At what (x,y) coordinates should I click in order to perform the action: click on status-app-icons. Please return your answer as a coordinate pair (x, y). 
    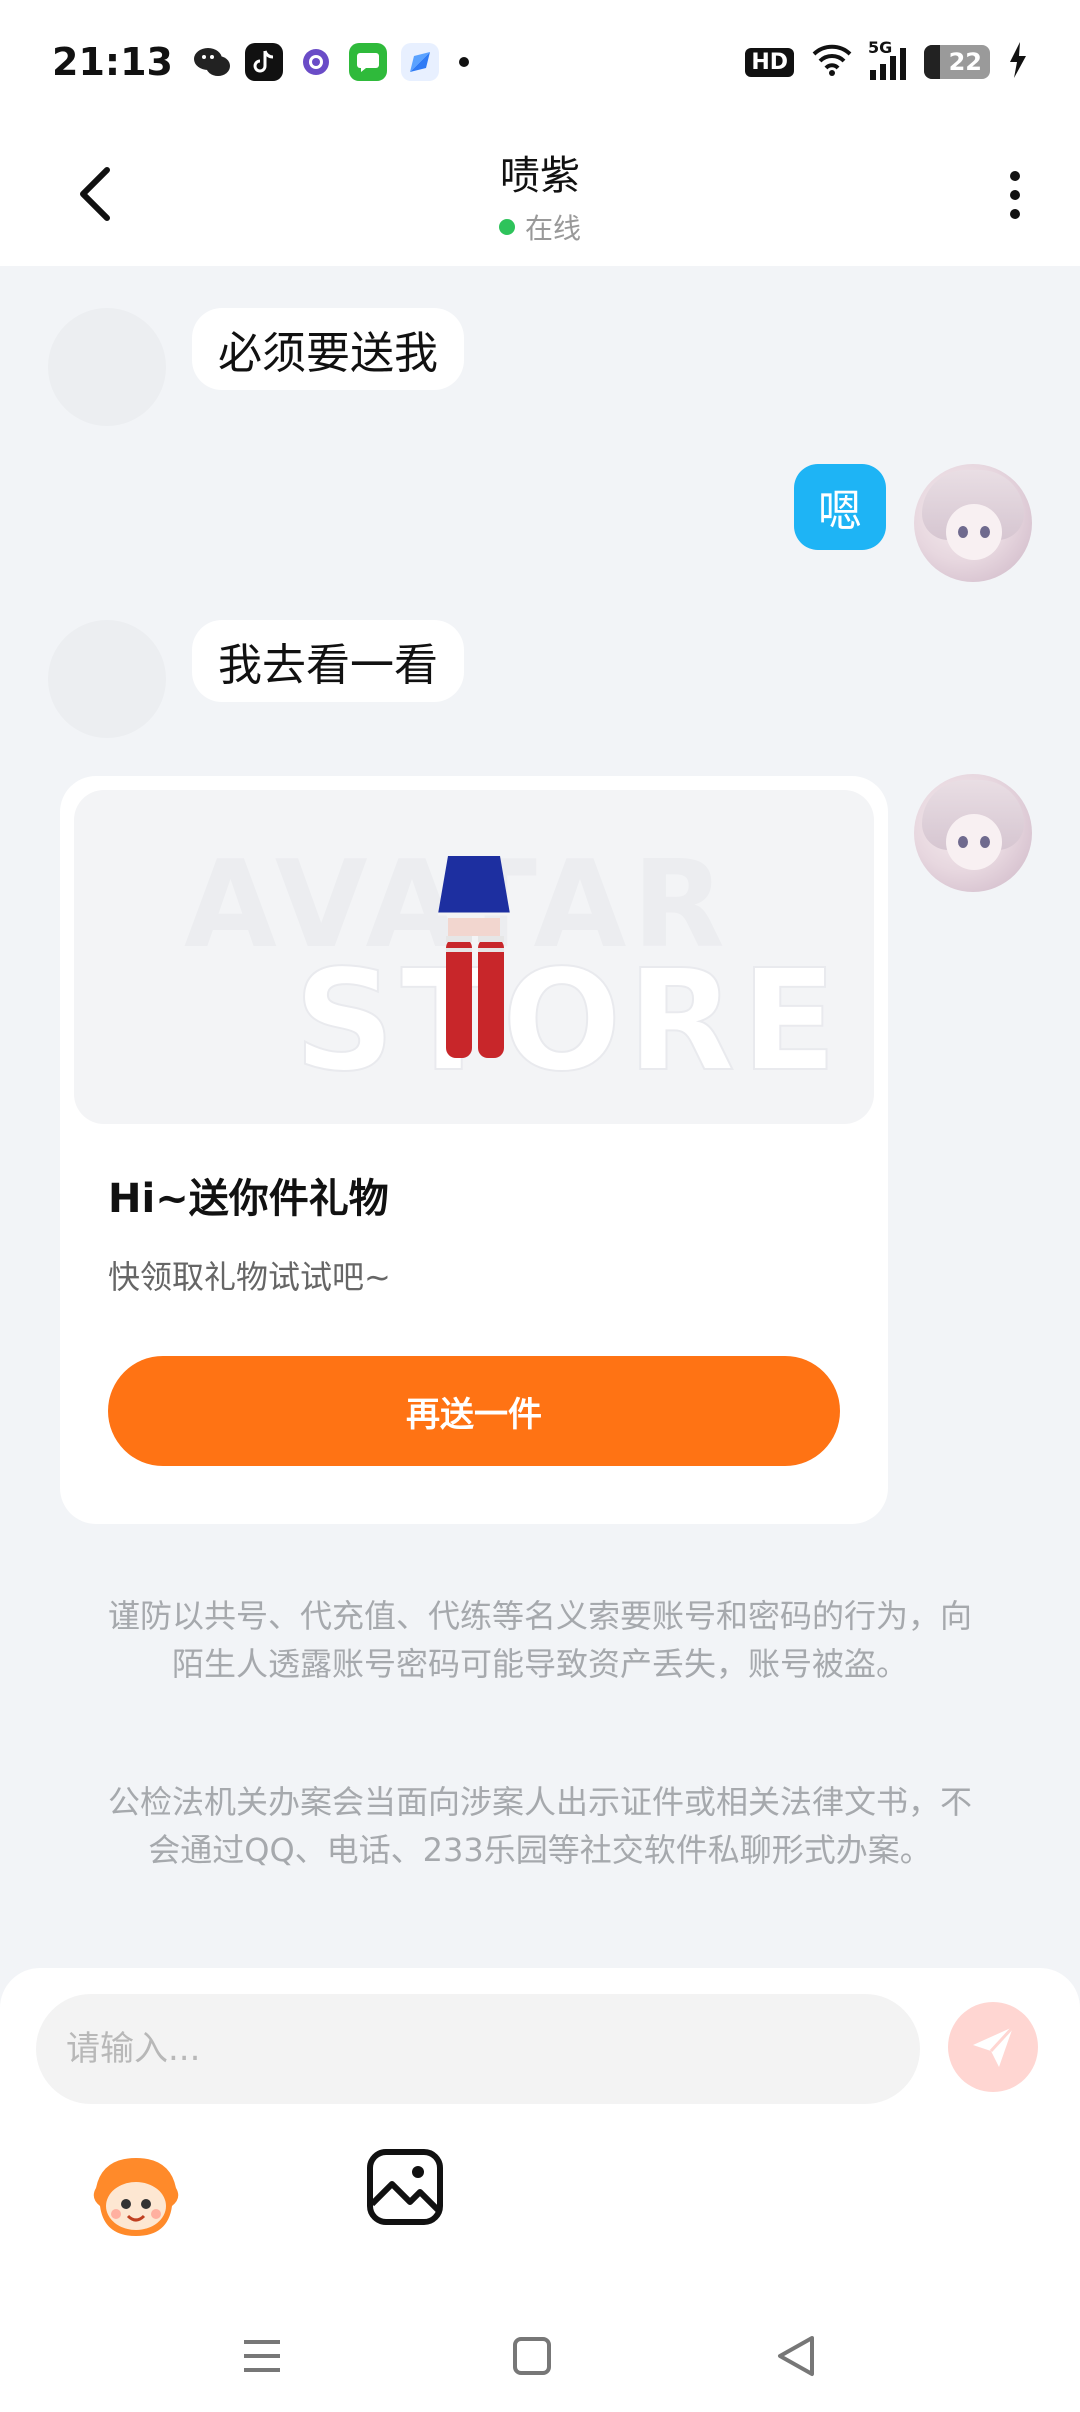
    Looking at the image, I should click on (331, 62).